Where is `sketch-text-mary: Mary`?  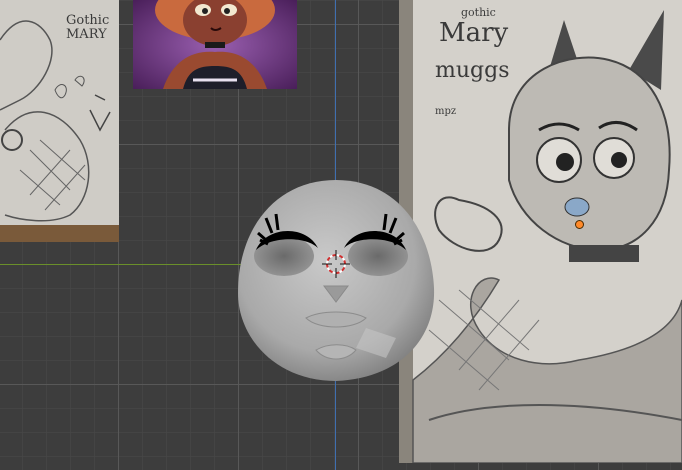
sketch-text-mary: Mary is located at coordinates (474, 33).